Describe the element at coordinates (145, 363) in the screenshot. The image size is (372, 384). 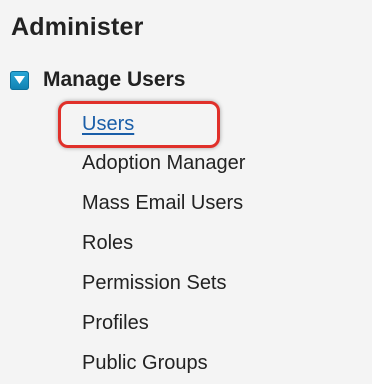
I see `sidebar-item-public-groups: Public Groups` at that location.